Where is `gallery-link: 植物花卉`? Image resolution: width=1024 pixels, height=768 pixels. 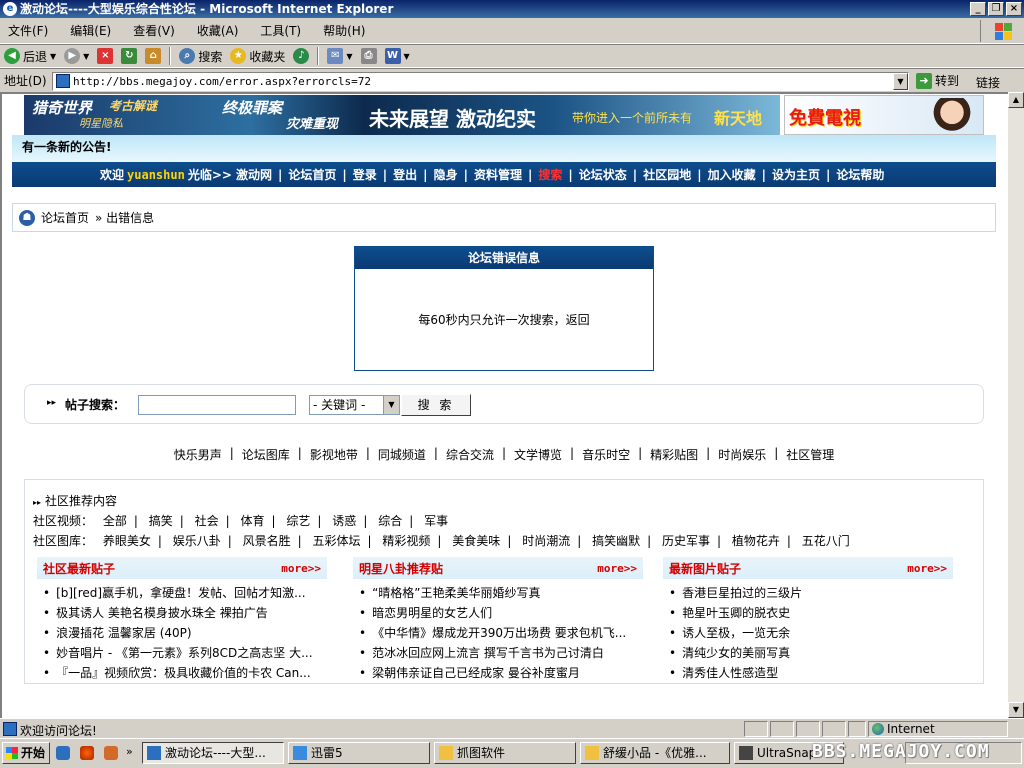 gallery-link: 植物花卉 is located at coordinates (756, 541).